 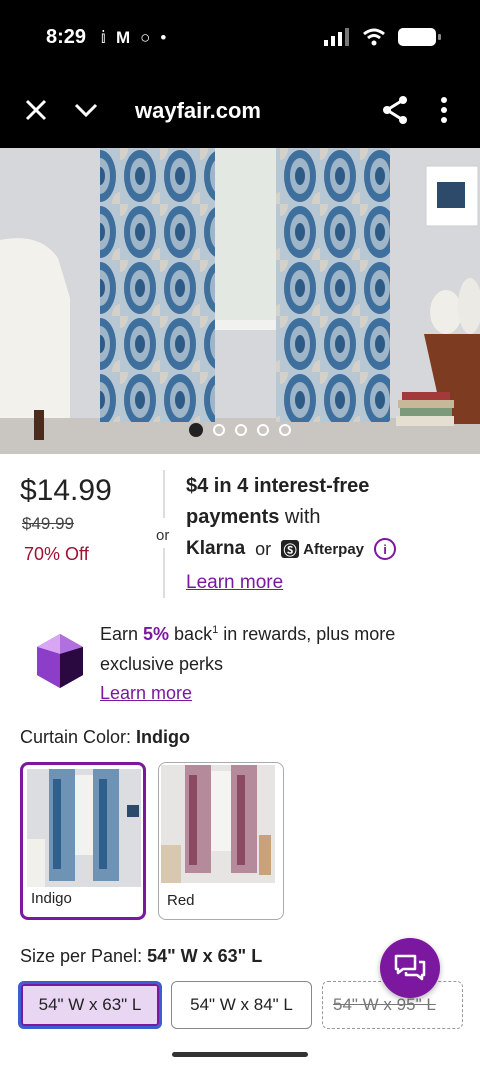 I want to click on info-icon: i, so click(x=385, y=549).